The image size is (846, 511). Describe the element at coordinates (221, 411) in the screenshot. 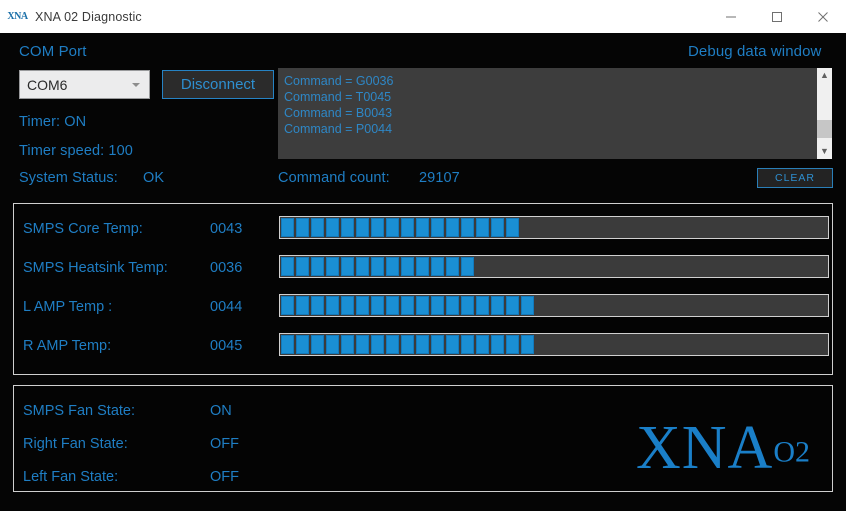

I see `fan-state-value: ON` at that location.